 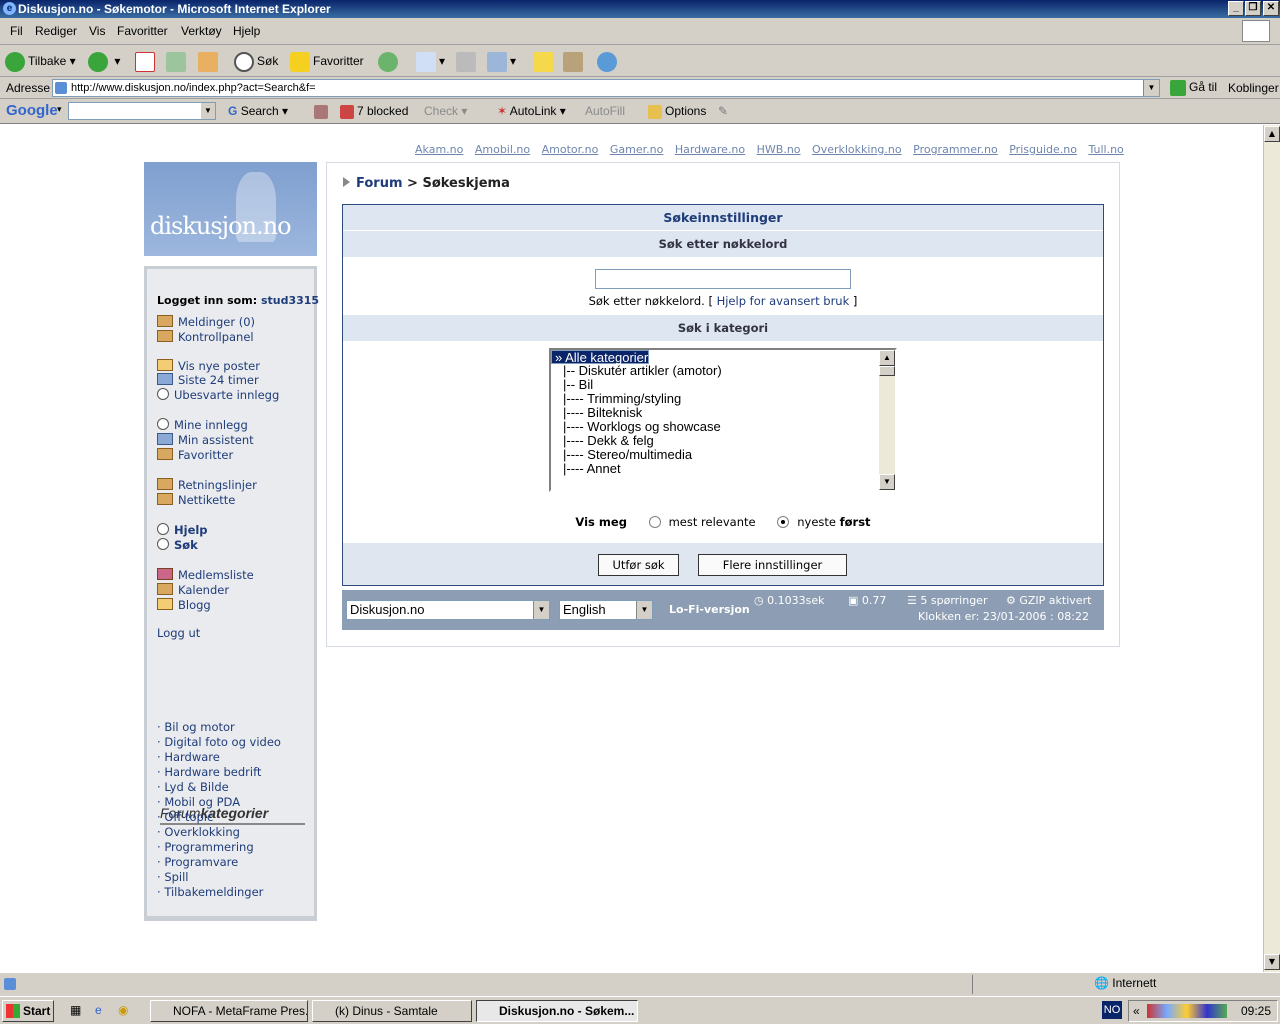 I want to click on options-button: Options, so click(x=677, y=111).